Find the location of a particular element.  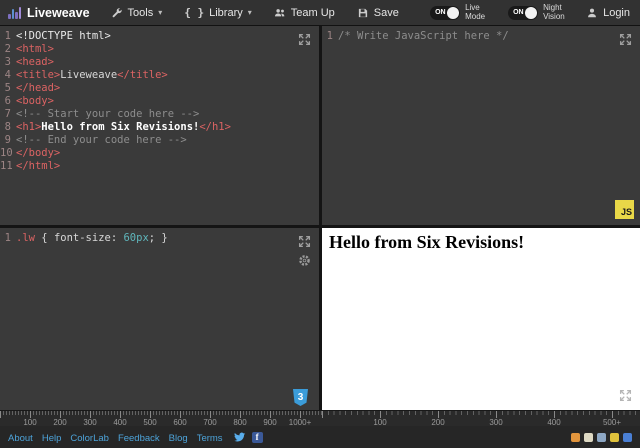

save-button: Save is located at coordinates (378, 12).